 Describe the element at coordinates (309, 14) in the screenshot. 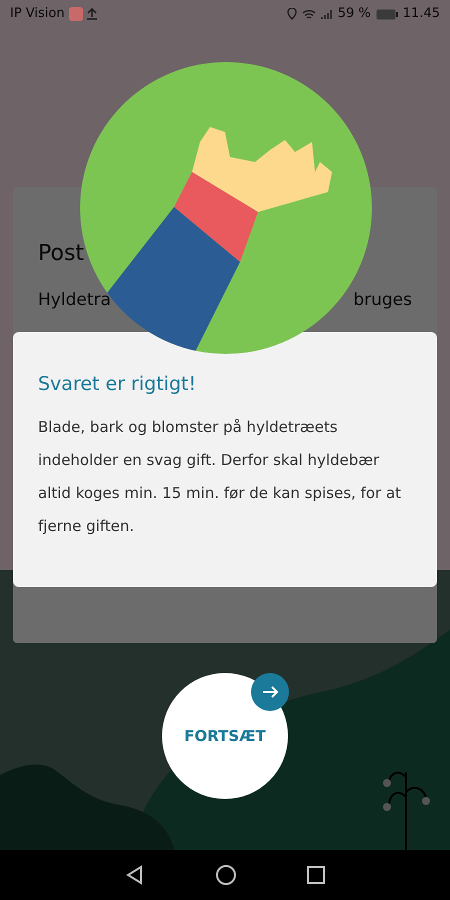

I see `wifi-icon` at that location.